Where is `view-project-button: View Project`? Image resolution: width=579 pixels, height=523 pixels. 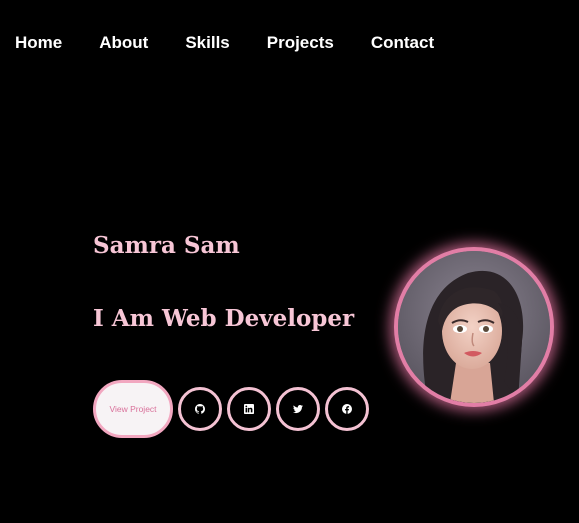
view-project-button: View Project is located at coordinates (133, 409).